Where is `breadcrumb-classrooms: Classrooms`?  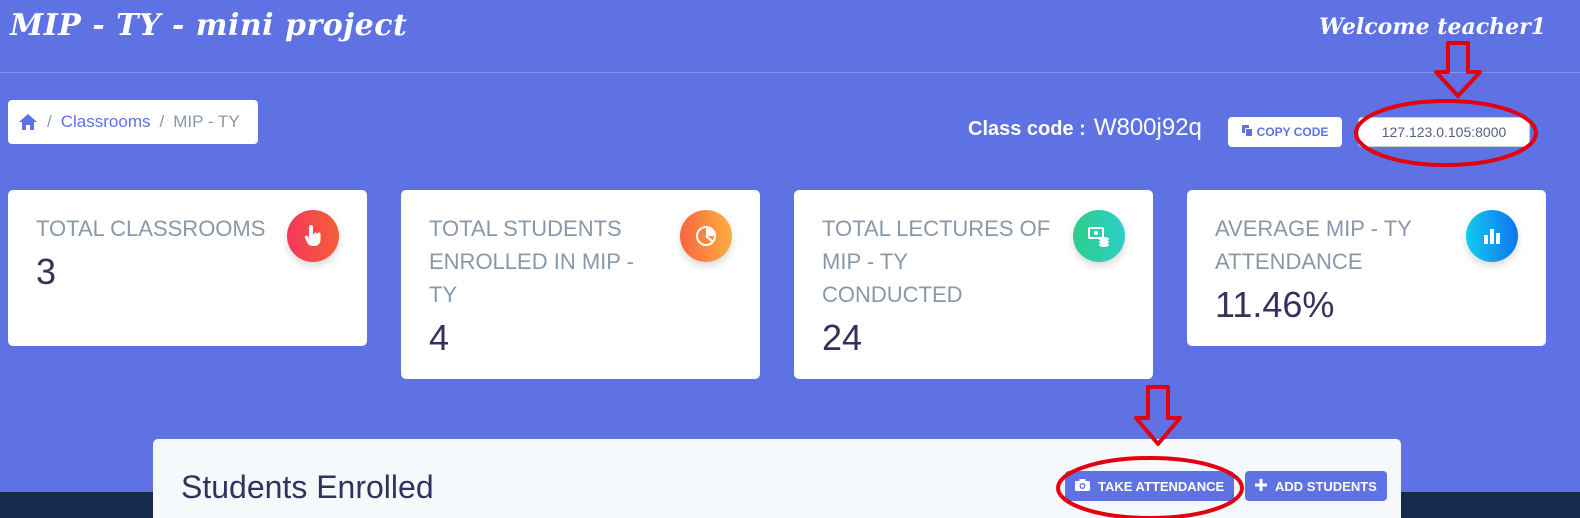 breadcrumb-classrooms: Classrooms is located at coordinates (106, 122).